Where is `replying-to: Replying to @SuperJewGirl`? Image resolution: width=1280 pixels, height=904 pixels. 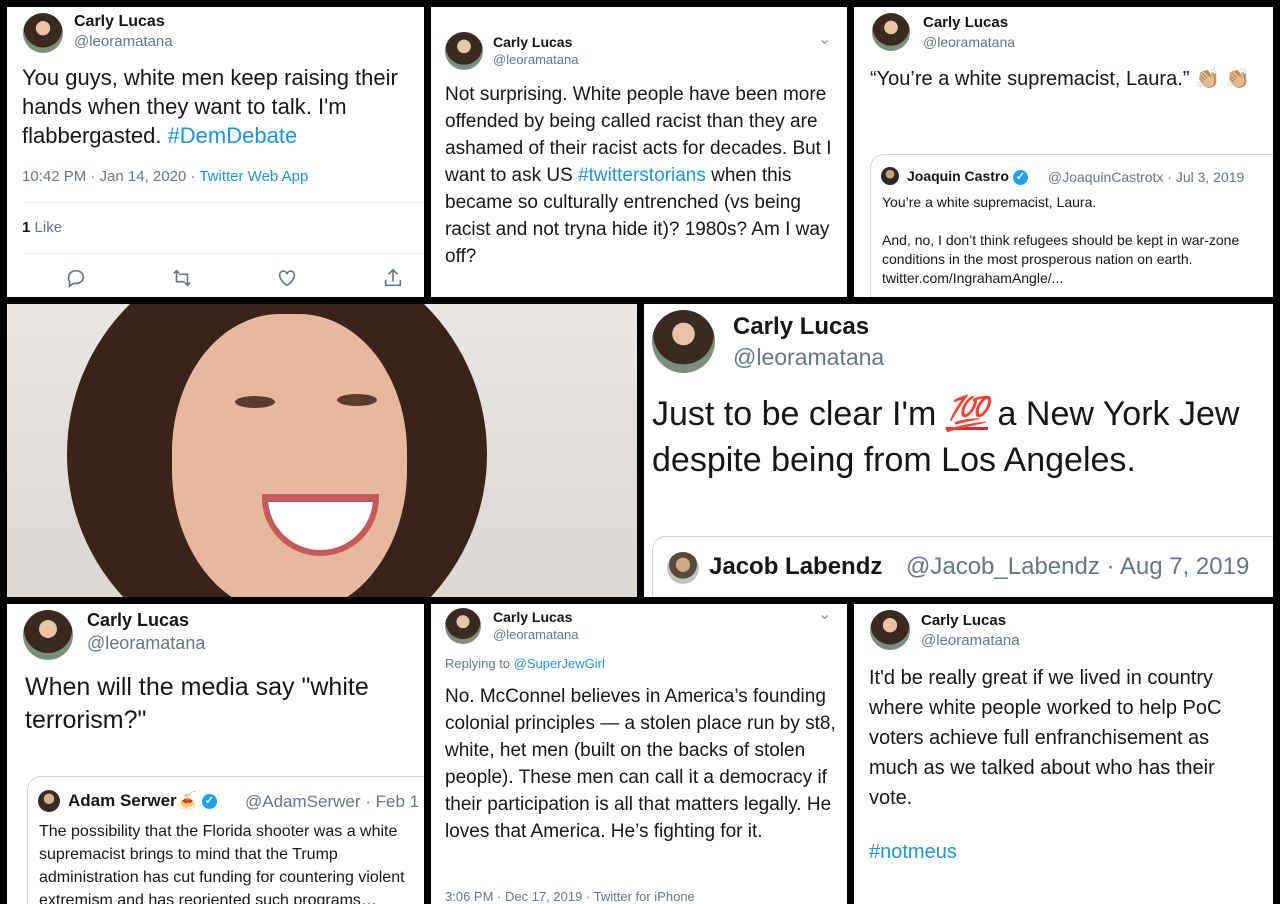
replying-to: Replying to @SuperJewGirl is located at coordinates (525, 663).